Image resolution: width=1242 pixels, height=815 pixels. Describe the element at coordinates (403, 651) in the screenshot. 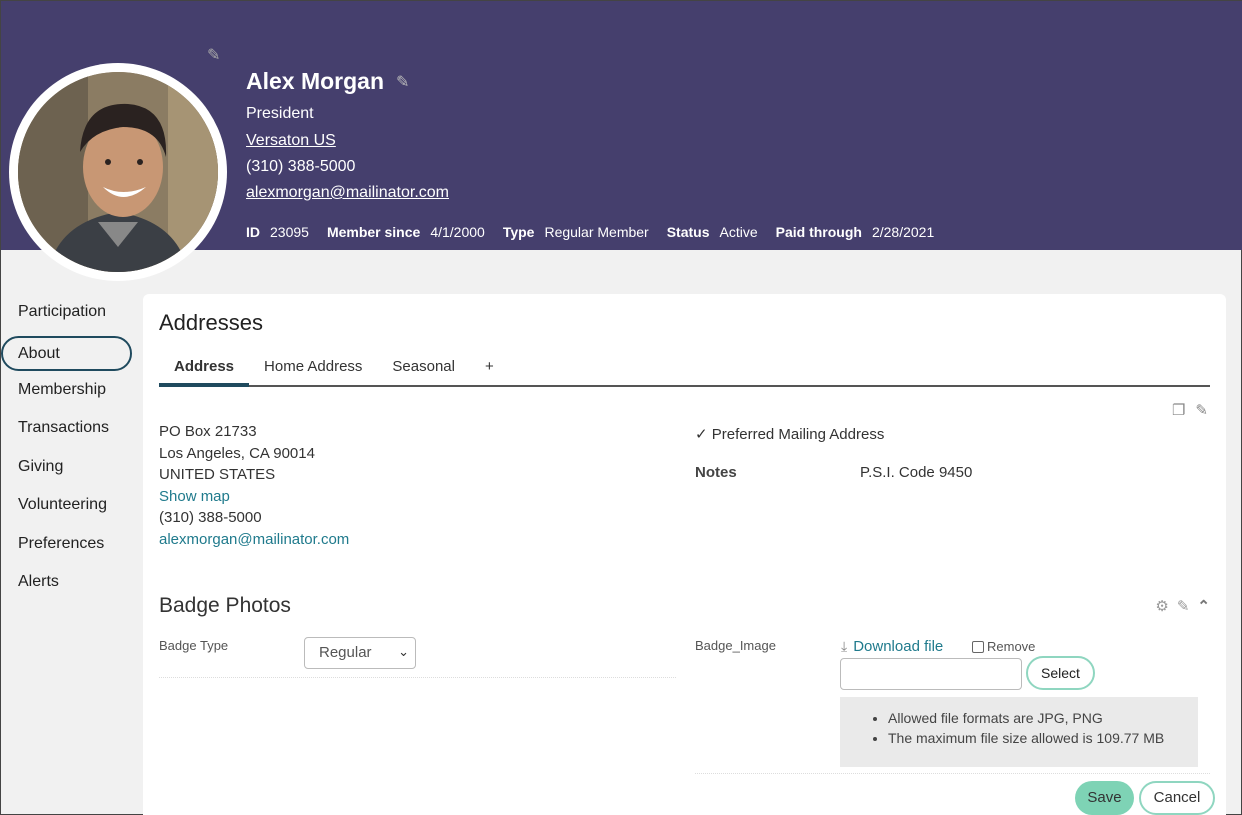

I see `chevron-down-icon: ⌄` at that location.